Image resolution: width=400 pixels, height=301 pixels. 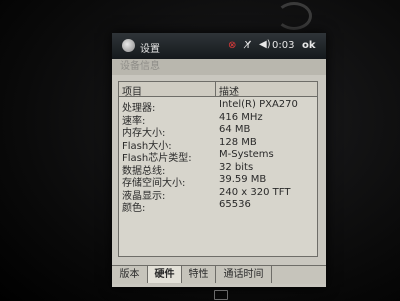 I want to click on signal-off-icon: Y̸, so click(x=248, y=45).